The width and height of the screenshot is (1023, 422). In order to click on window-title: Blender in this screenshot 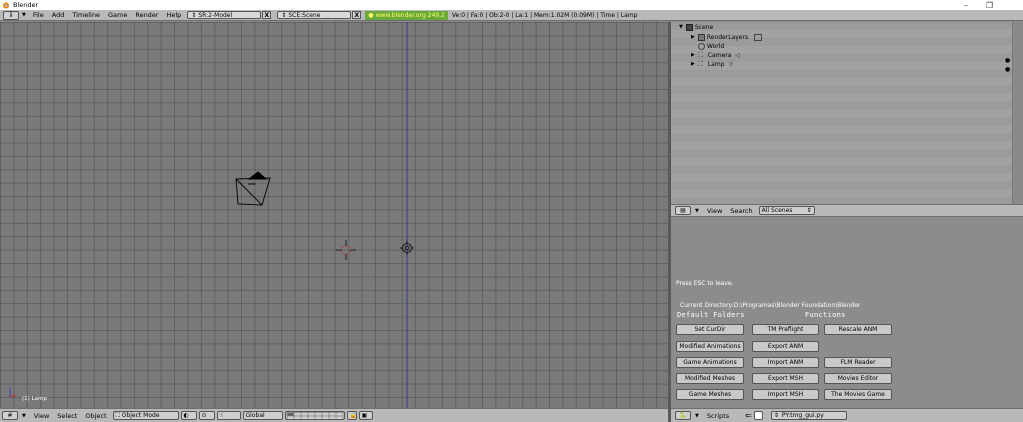, I will do `click(26, 5)`.